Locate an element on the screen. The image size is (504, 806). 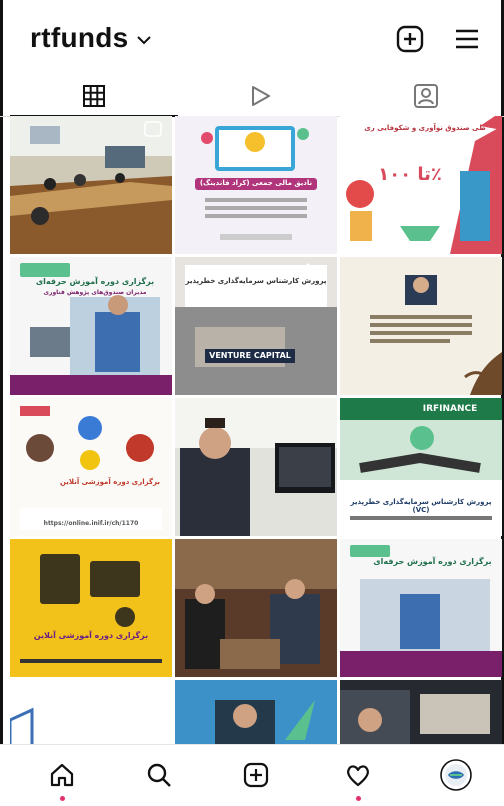
post-tile: نادیق مالی جمعی (کراد فاندینگ) is located at coordinates (256, 185).